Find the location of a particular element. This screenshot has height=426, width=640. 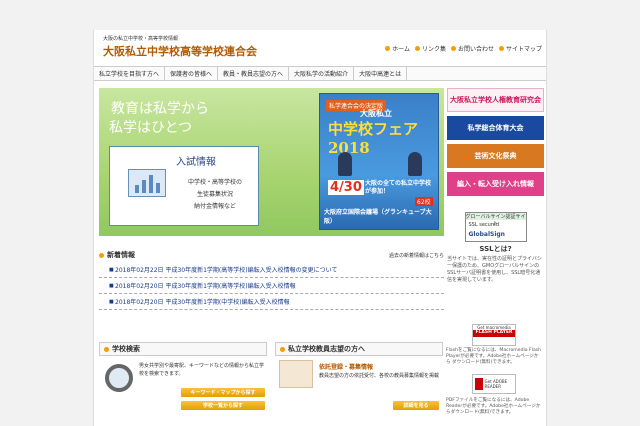

fair-venue: 大阪府立国際会議場（グランキューブ大阪） is located at coordinates (378, 217).